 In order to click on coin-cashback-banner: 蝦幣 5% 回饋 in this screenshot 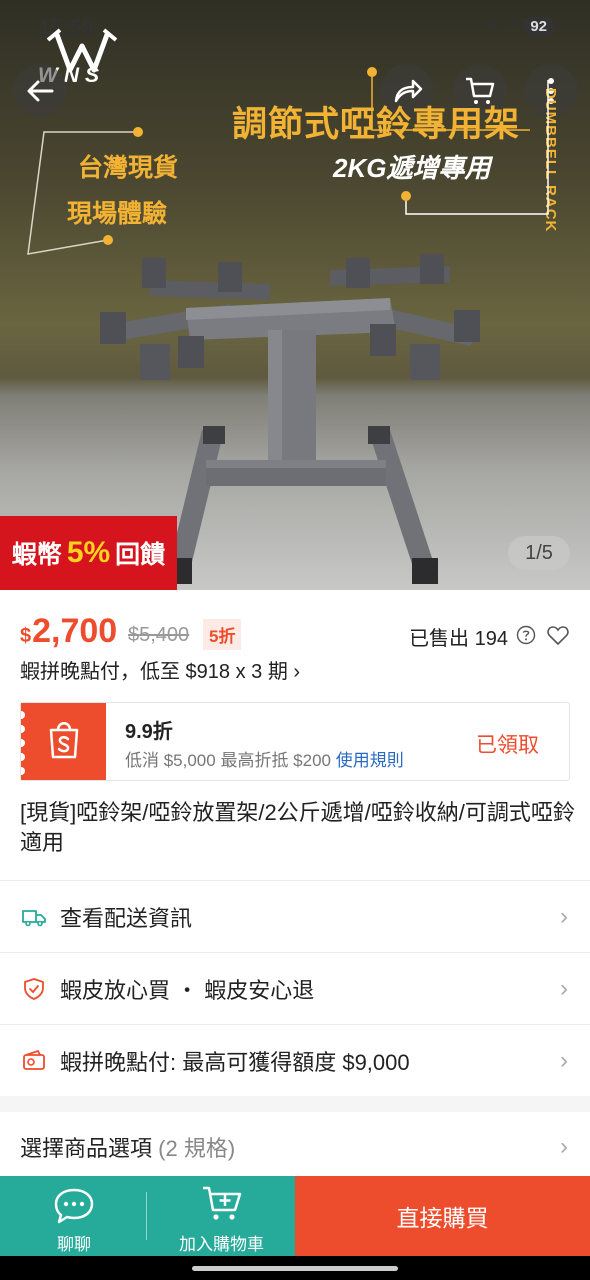, I will do `click(88, 553)`.